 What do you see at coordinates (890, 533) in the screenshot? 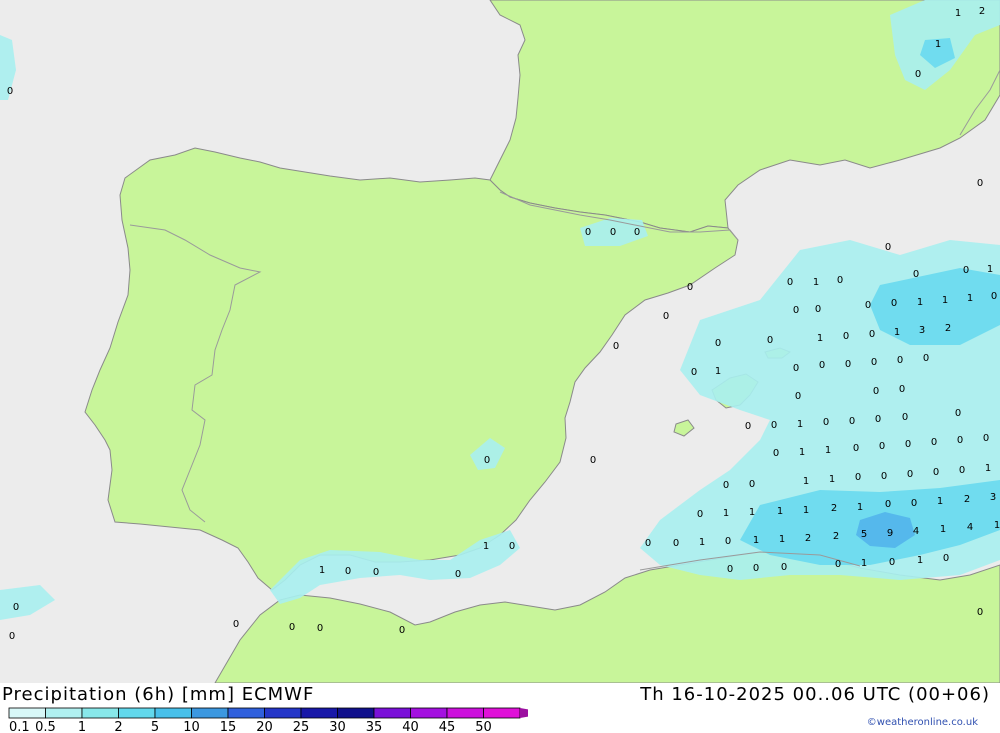
I see `precip-value-label: 9` at bounding box center [890, 533].